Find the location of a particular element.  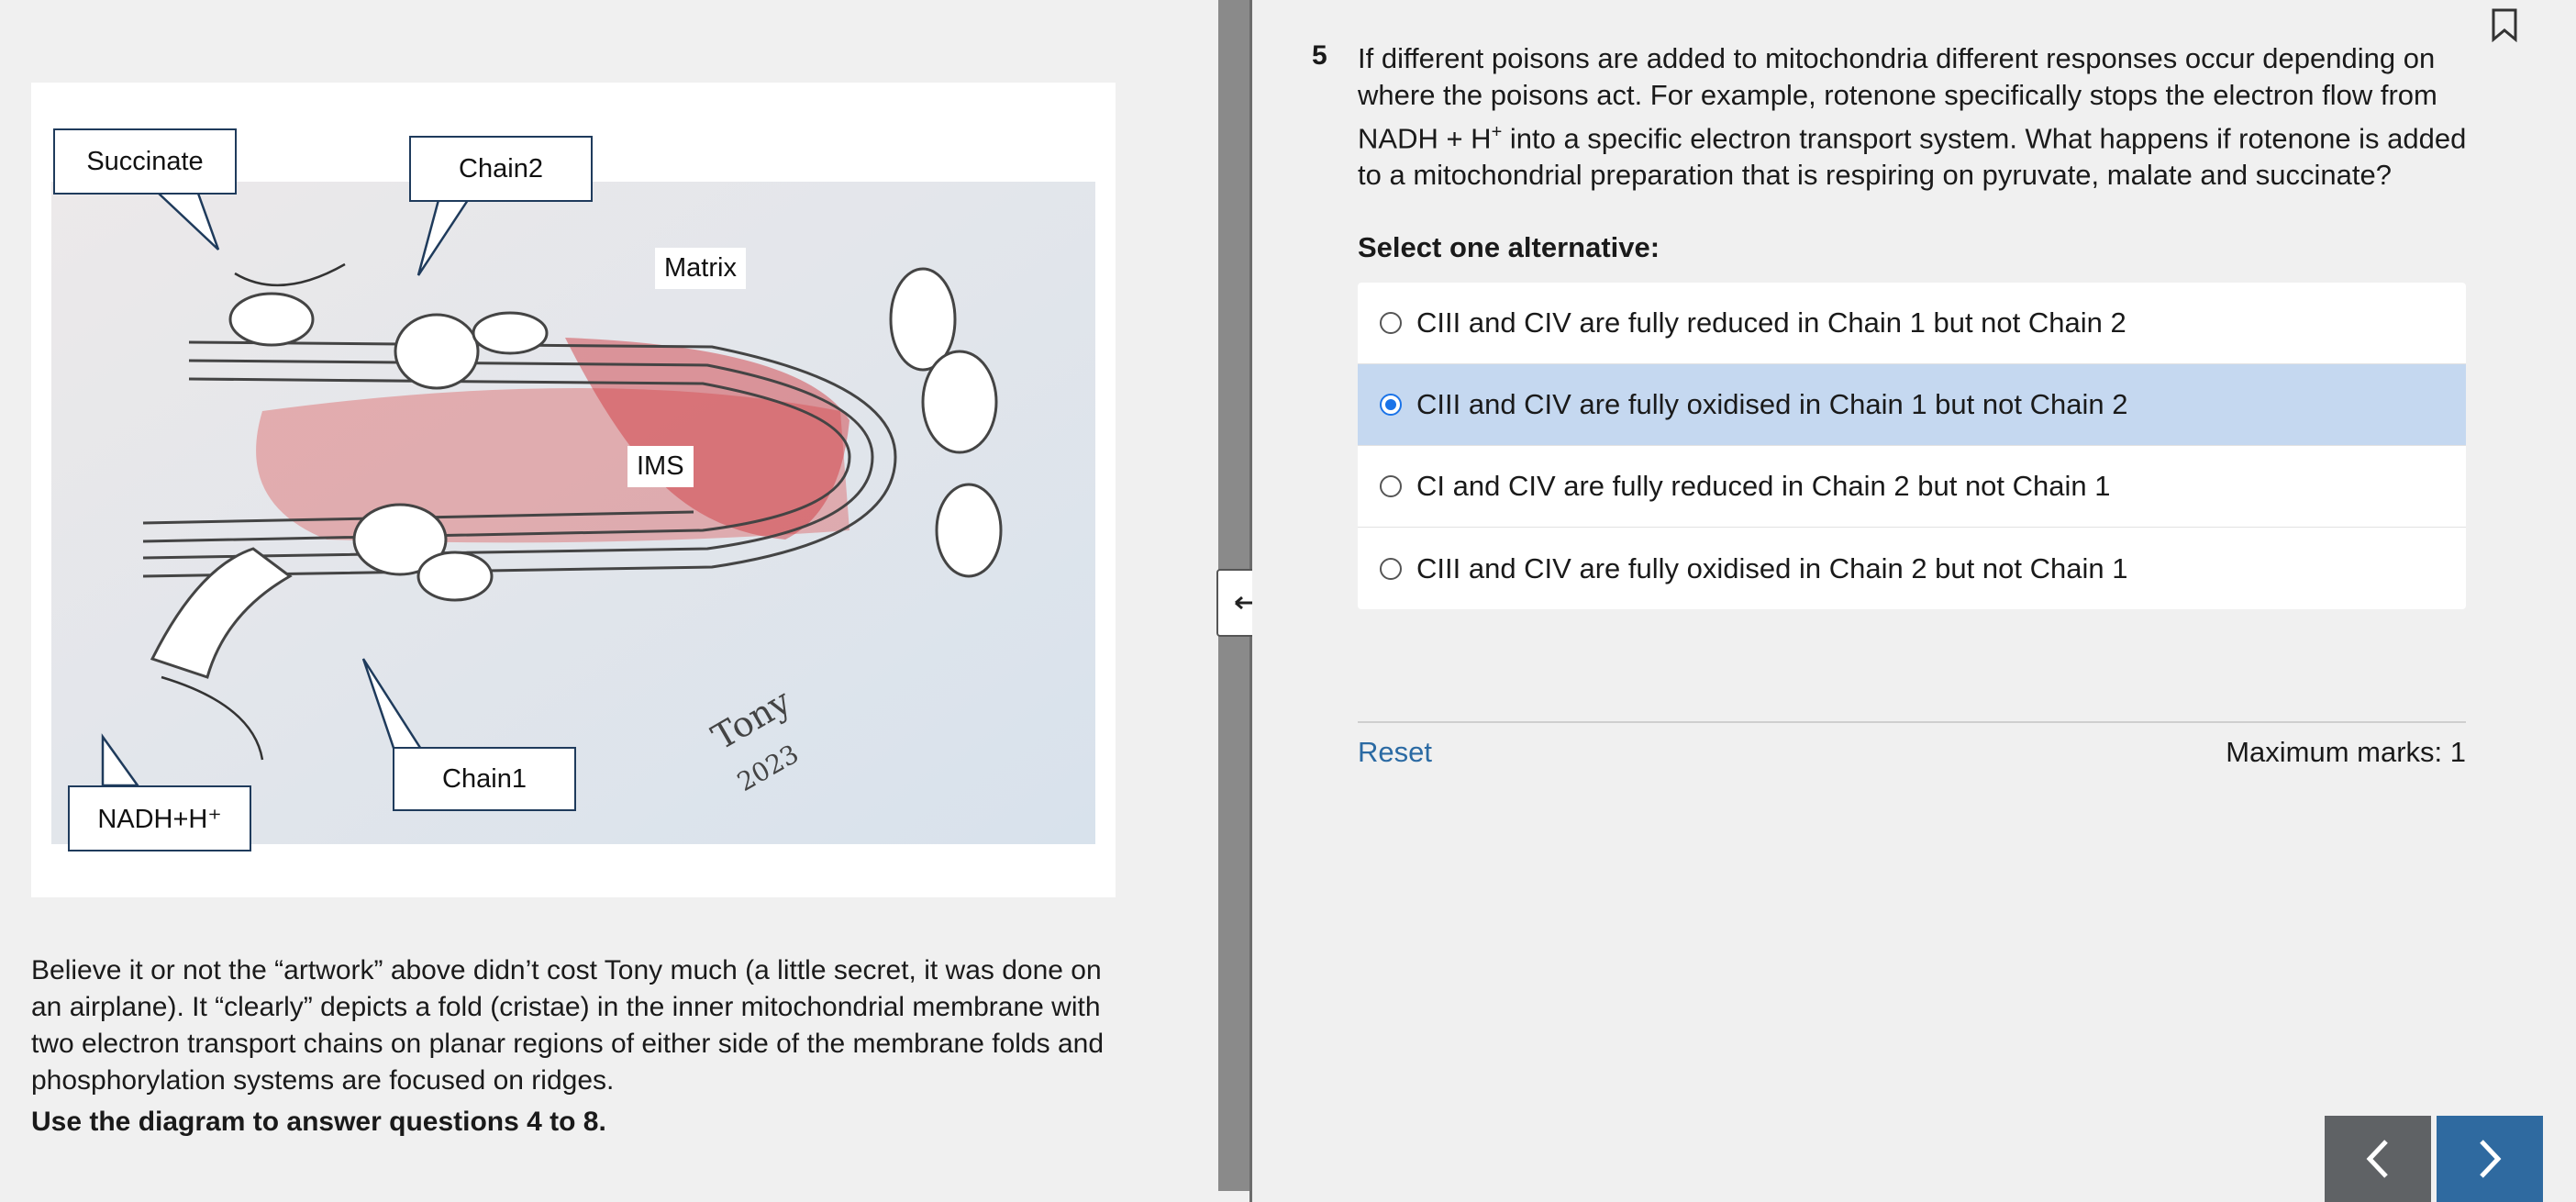

label-chain2: Chain2 is located at coordinates (501, 169).